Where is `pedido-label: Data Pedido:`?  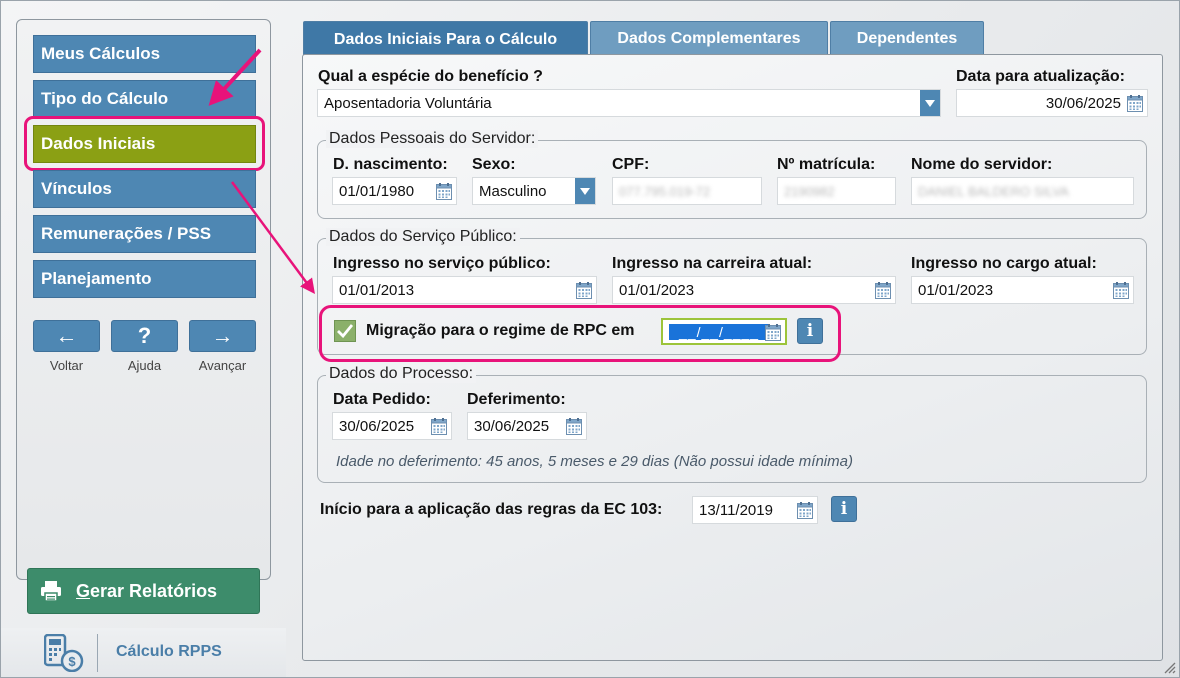
pedido-label: Data Pedido: is located at coordinates (382, 399).